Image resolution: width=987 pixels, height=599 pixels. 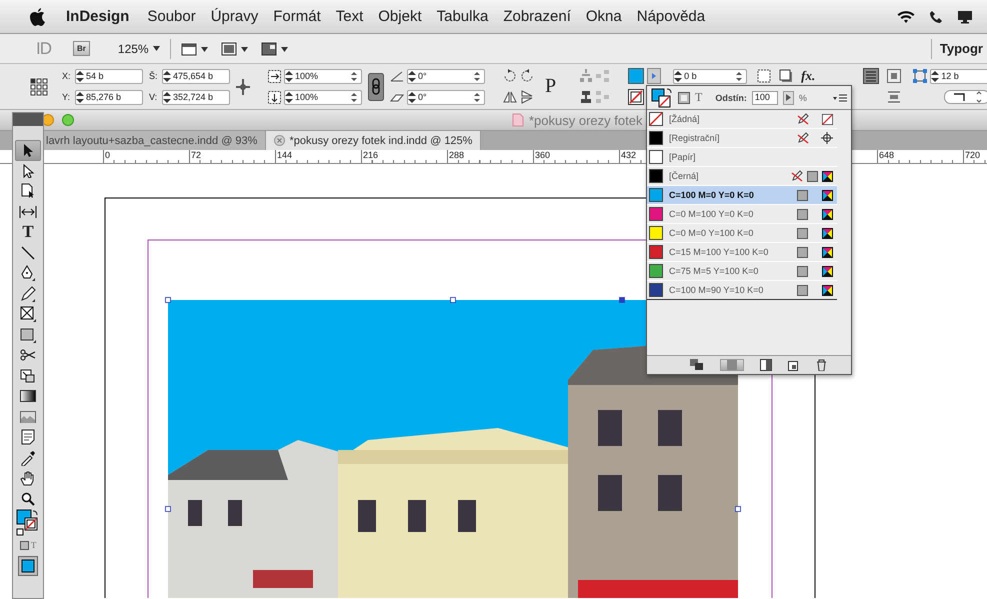 I want to click on swatch-row: [Registrační], so click(x=742, y=138).